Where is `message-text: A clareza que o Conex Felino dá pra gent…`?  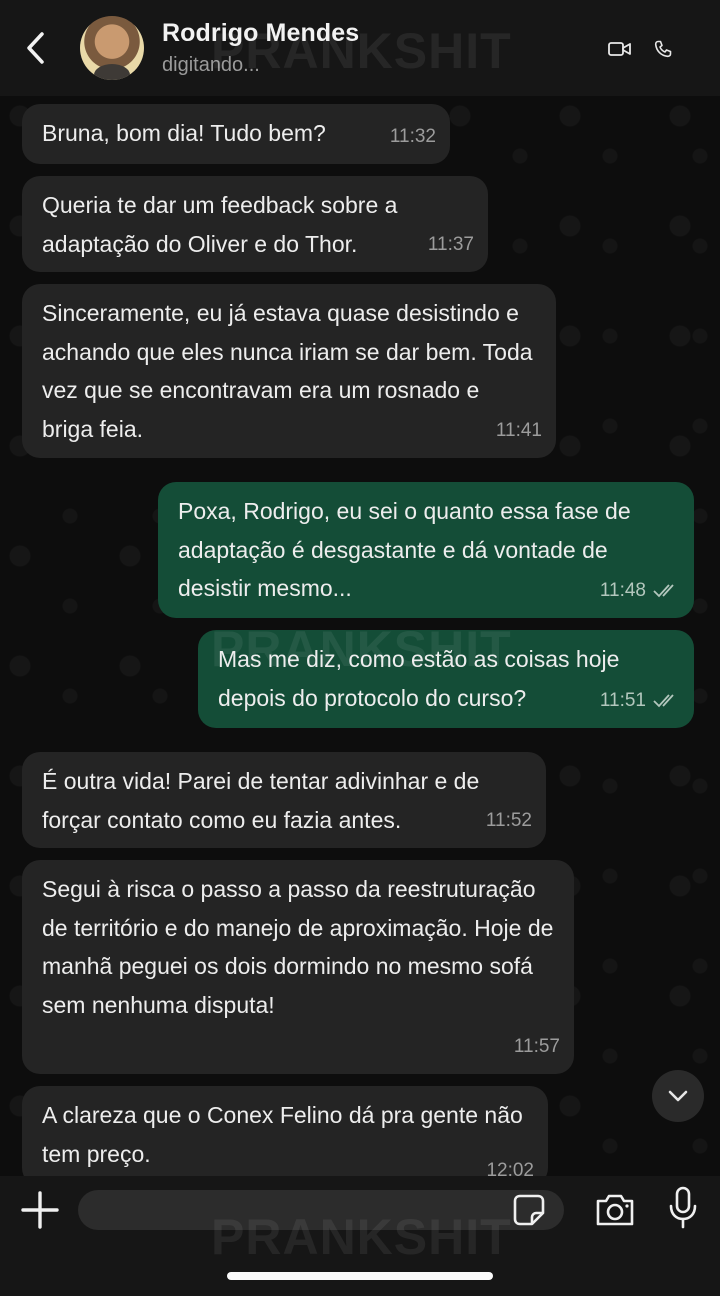
message-text: A clareza que o Conex Felino dá pra gent… is located at coordinates (282, 1134).